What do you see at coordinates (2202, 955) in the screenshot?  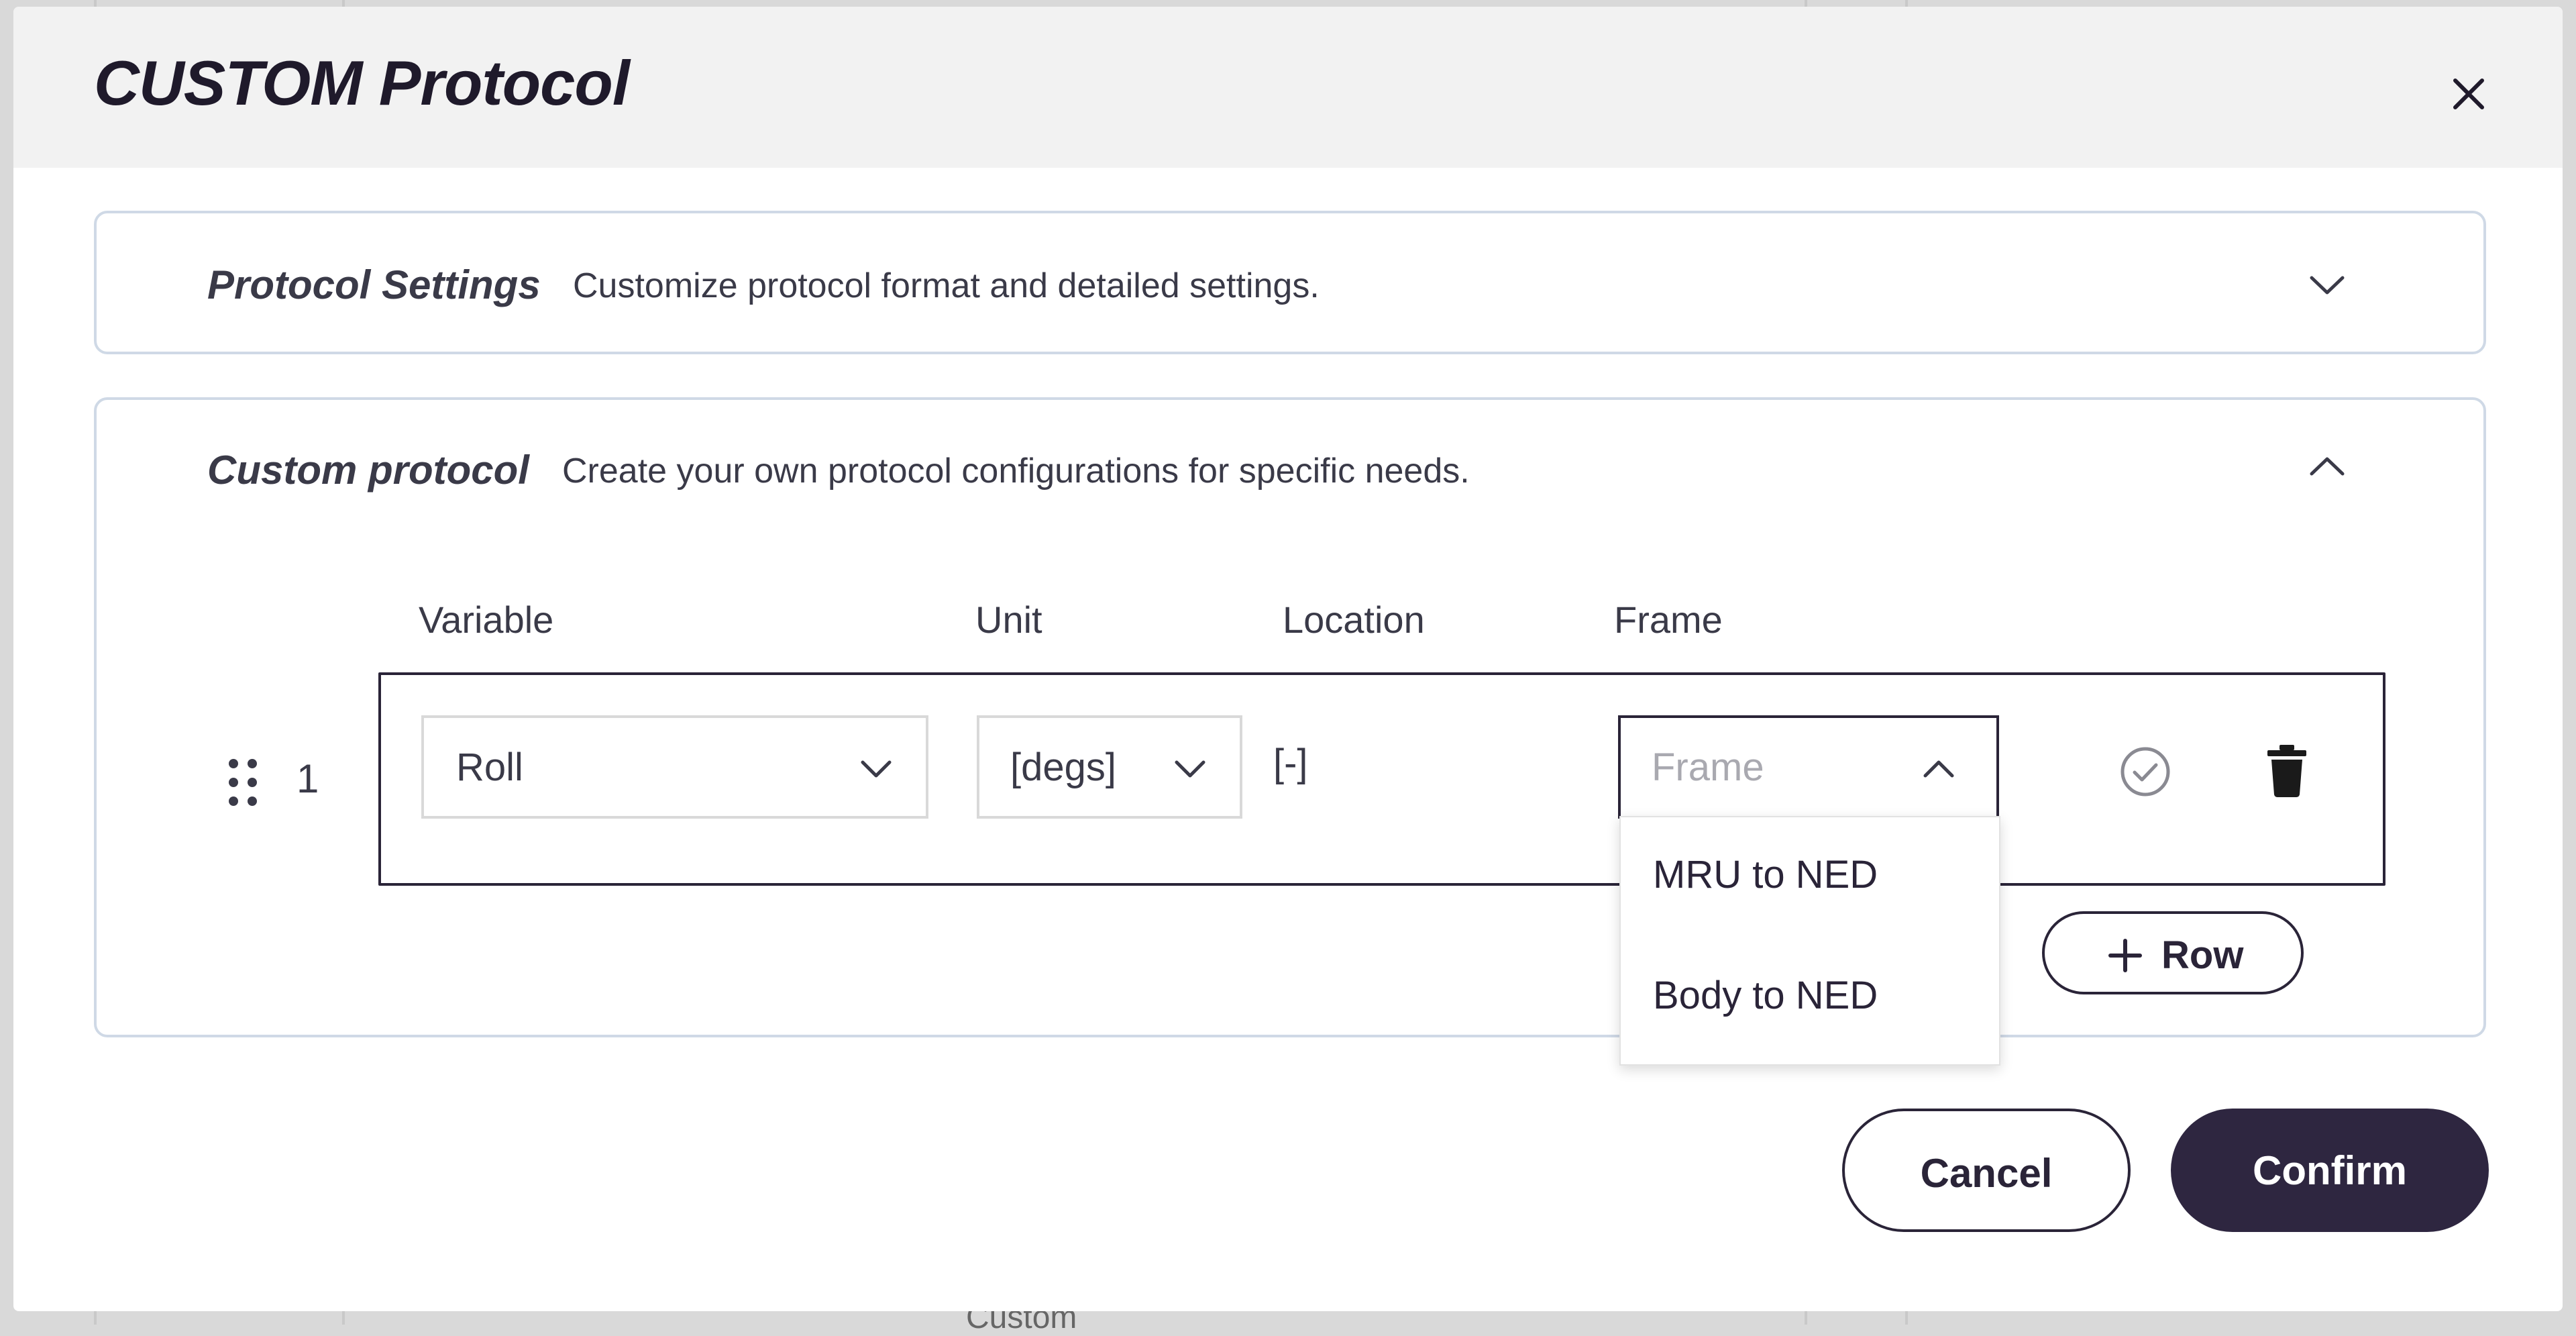 I see `add-row-label: Row` at bounding box center [2202, 955].